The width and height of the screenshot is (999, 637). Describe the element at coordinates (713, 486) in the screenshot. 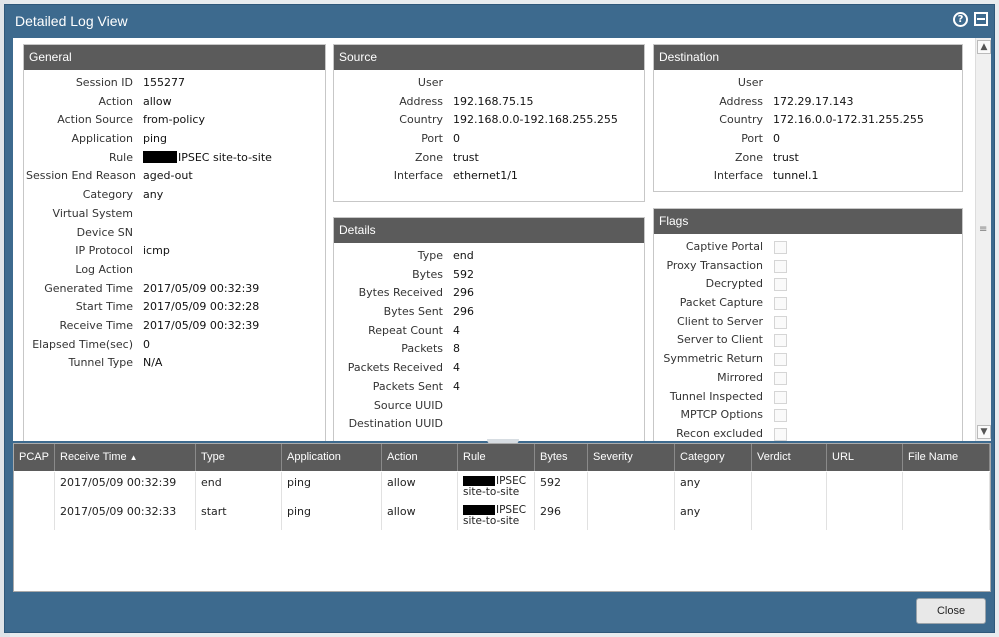

I see `table-cell-category: any` at that location.